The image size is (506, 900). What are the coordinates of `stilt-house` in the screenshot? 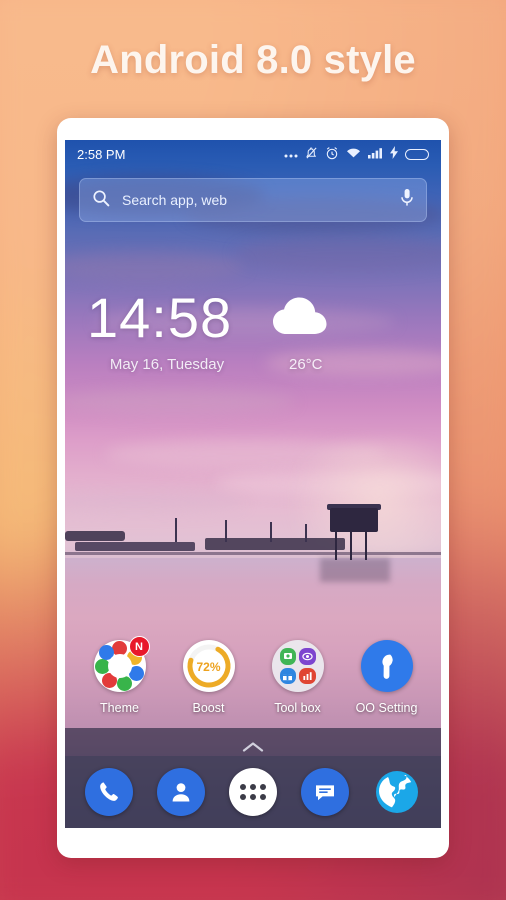 It's located at (354, 520).